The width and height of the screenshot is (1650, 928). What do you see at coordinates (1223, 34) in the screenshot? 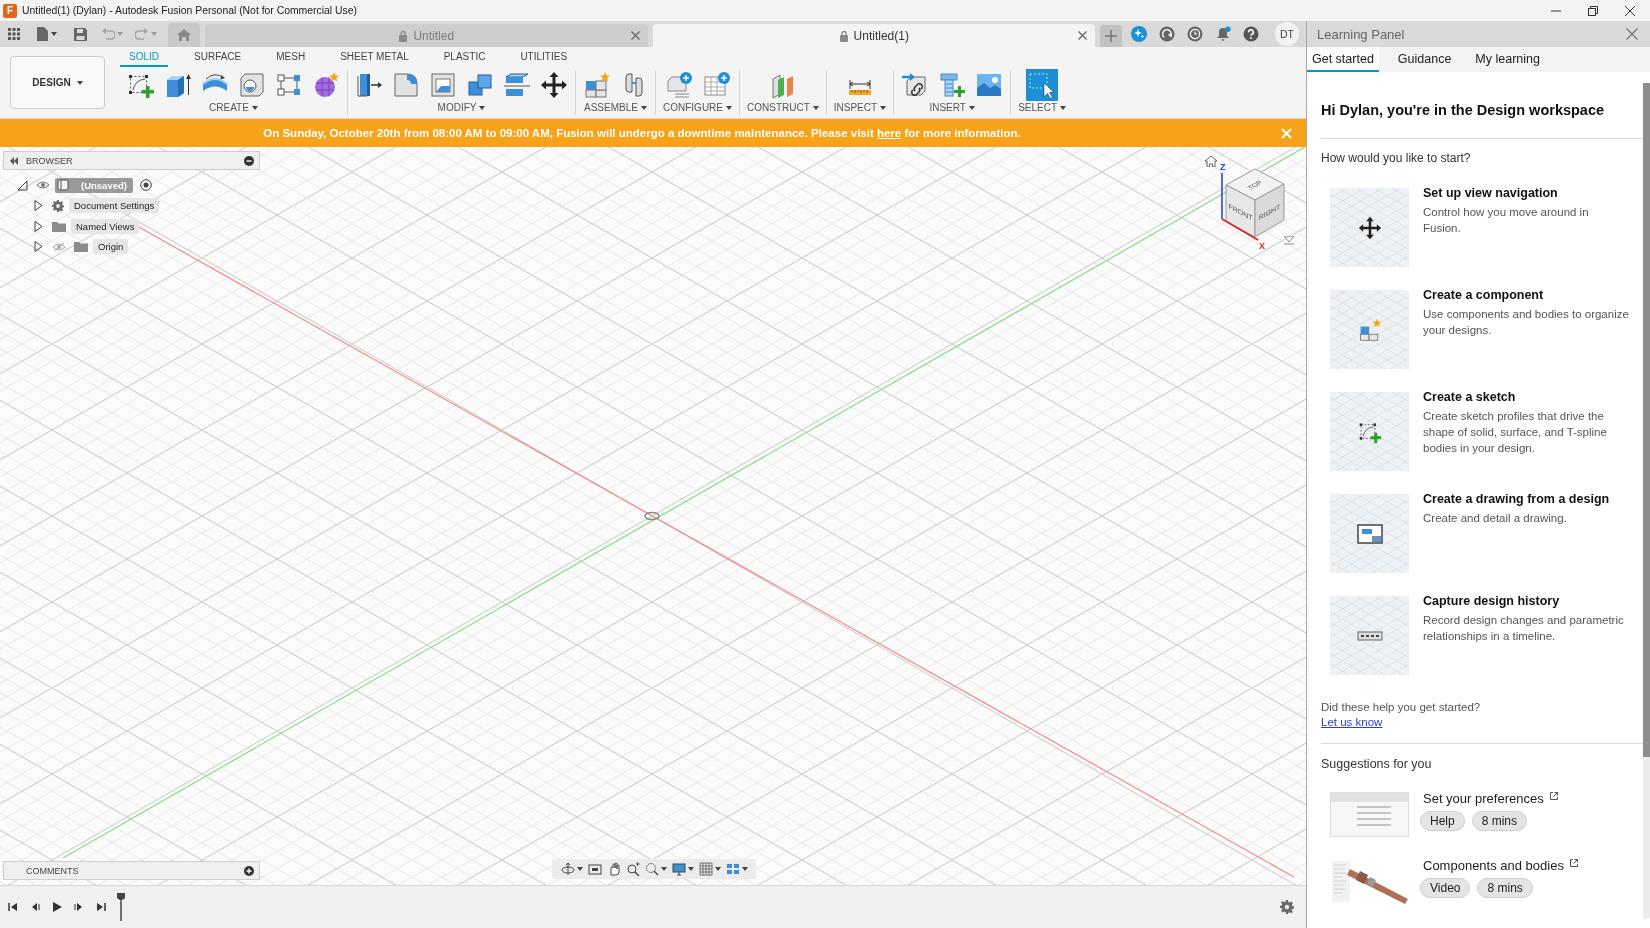
I see `bell-icon` at bounding box center [1223, 34].